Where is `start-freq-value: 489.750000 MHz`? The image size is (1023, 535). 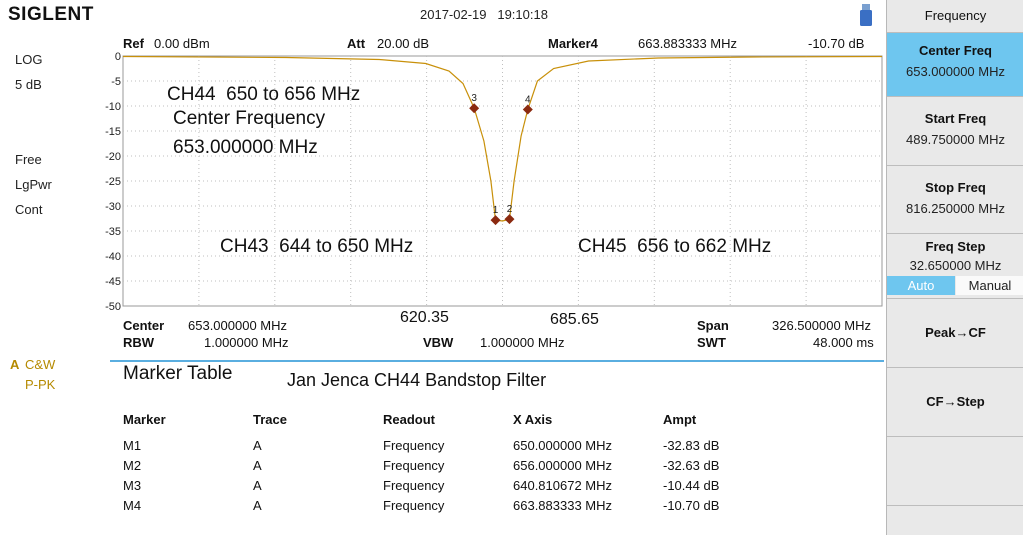
start-freq-value: 489.750000 MHz is located at coordinates (955, 139).